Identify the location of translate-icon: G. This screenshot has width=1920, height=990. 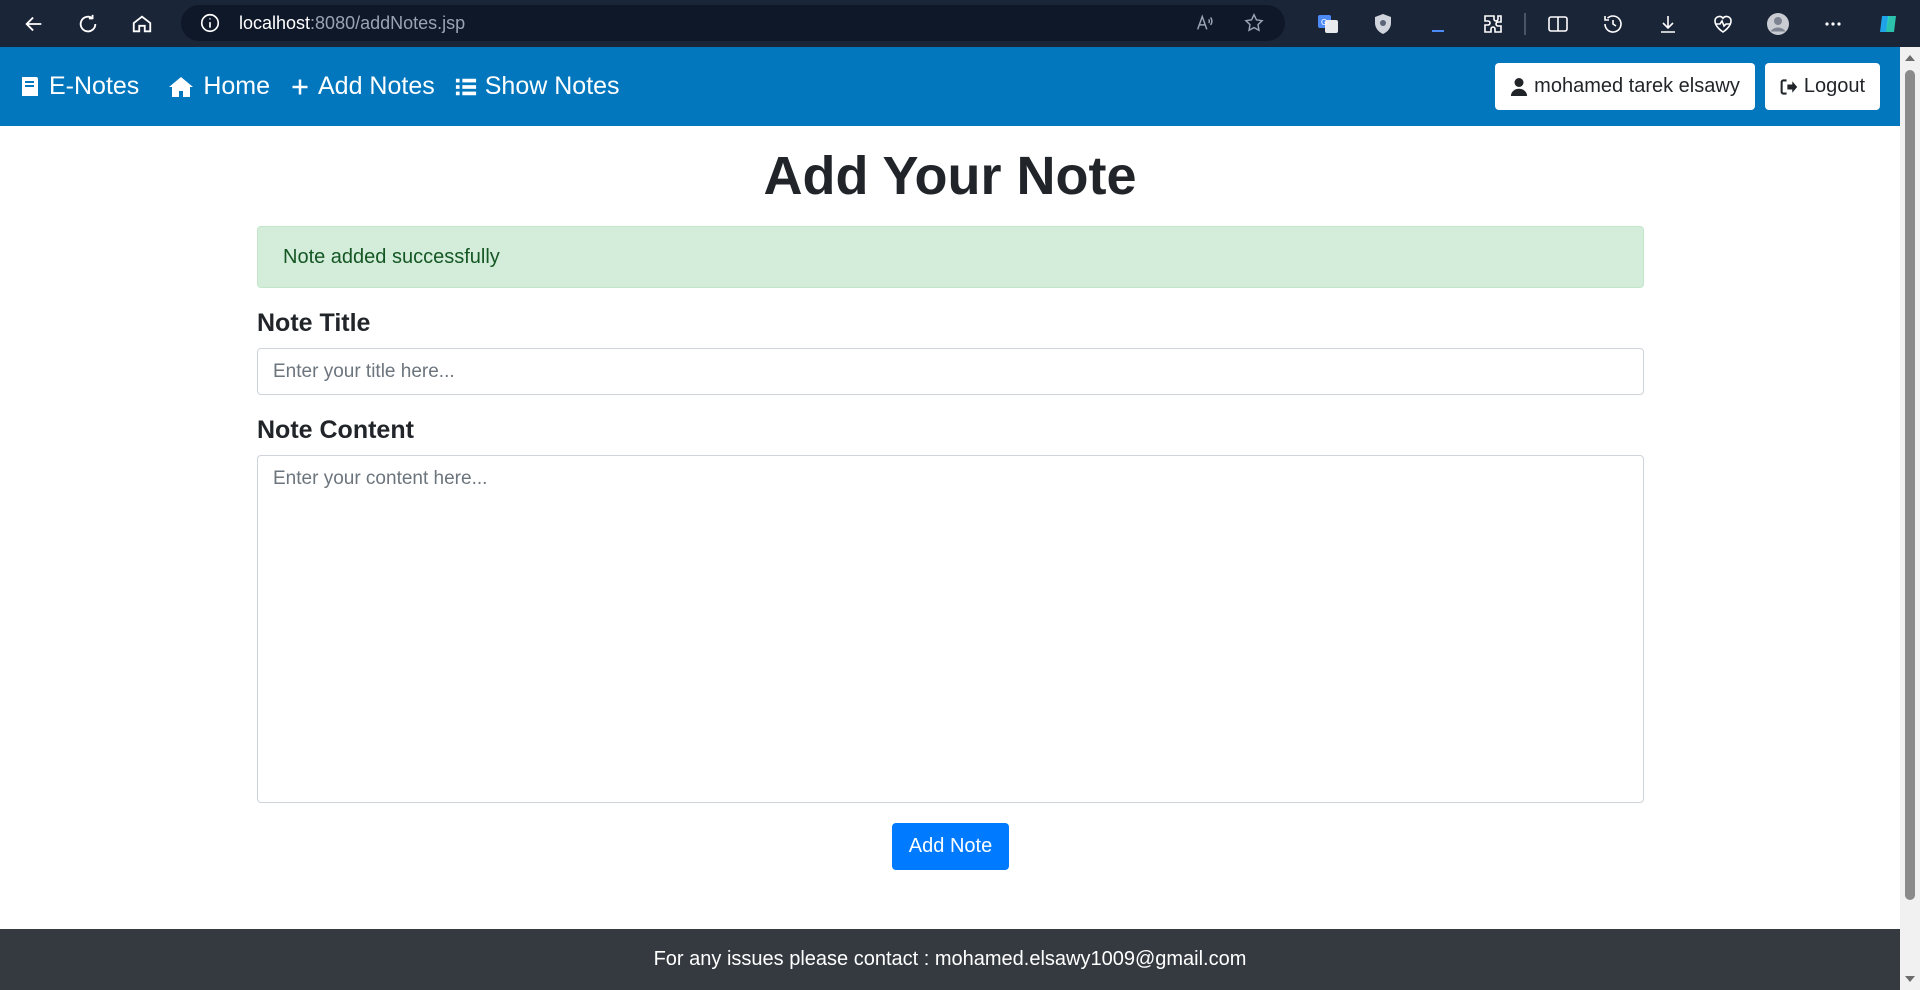
(1327, 24).